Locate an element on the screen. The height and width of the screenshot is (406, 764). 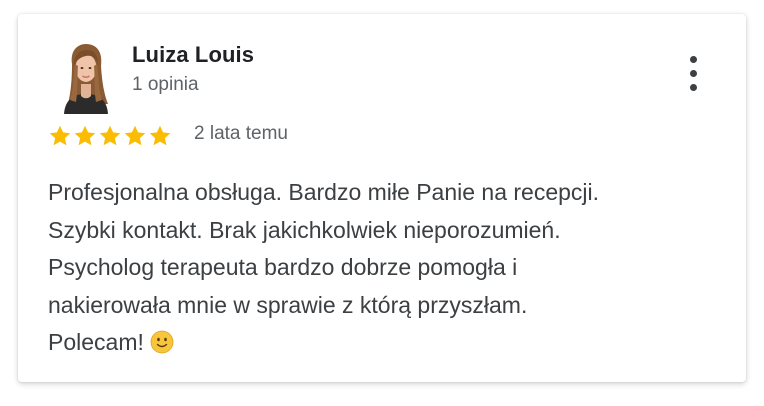
review-line-last: Polecam! is located at coordinates (388, 343).